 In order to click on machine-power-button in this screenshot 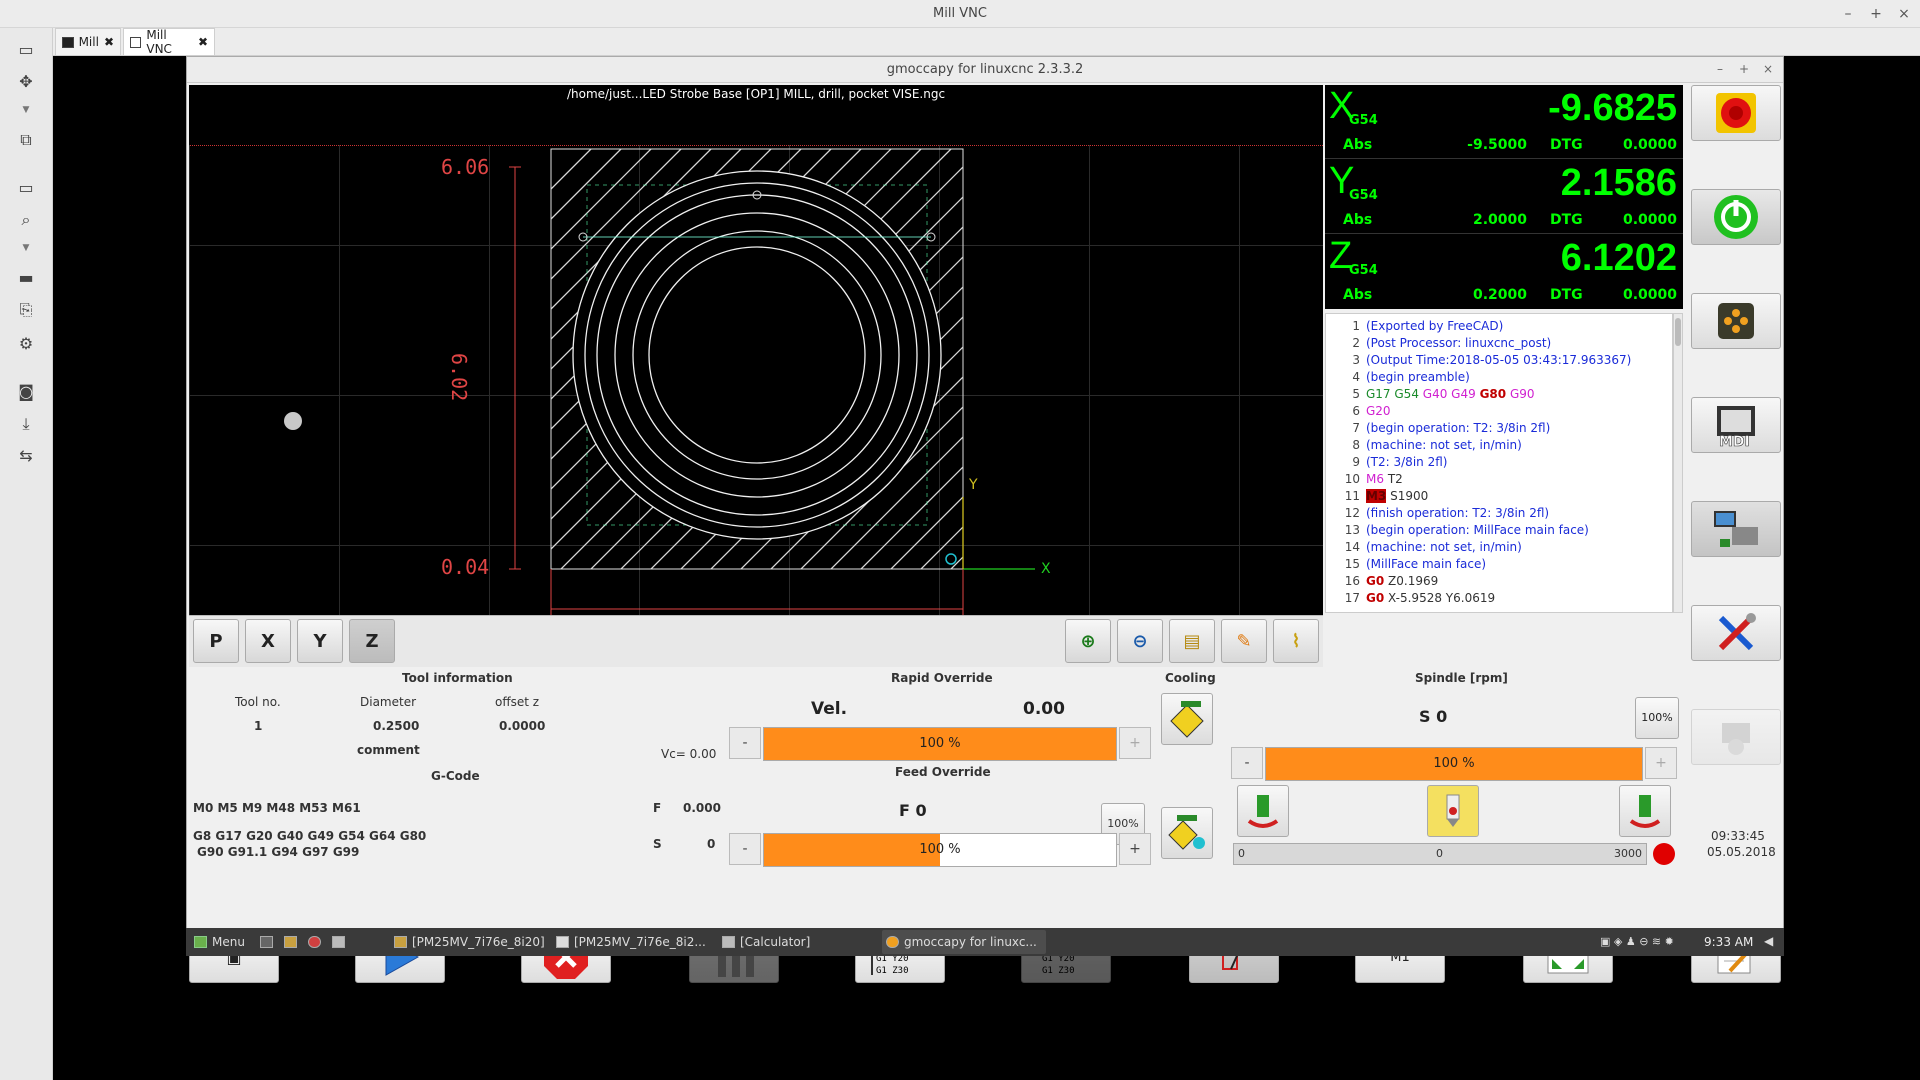, I will do `click(1736, 217)`.